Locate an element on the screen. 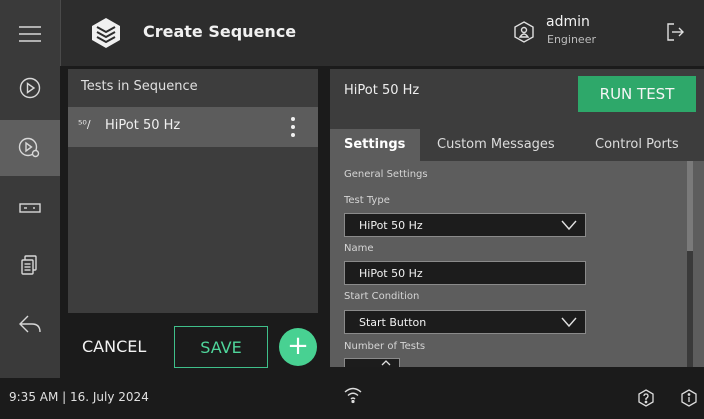 This screenshot has width=704, height=419. run-test-button: RUN TEST is located at coordinates (637, 94).